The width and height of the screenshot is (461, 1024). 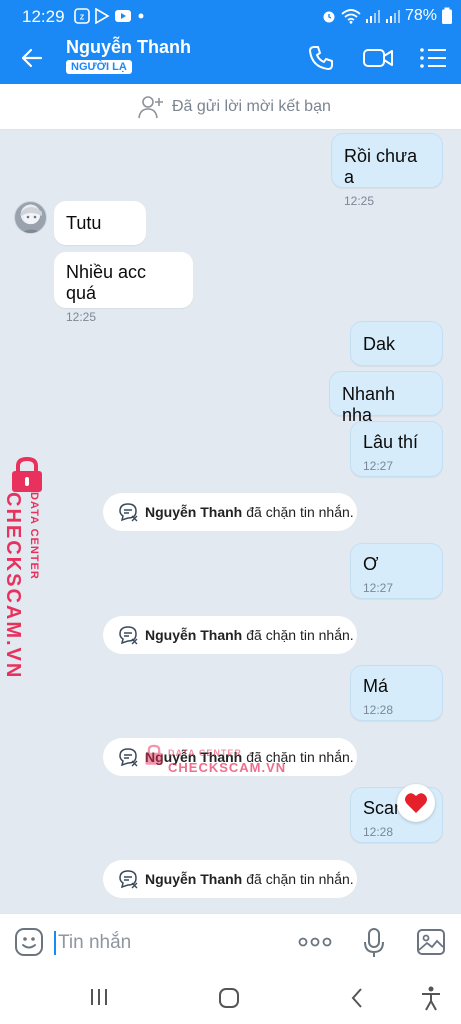 I want to click on message-bubble: Rồi chưa a 12:25, so click(x=387, y=170).